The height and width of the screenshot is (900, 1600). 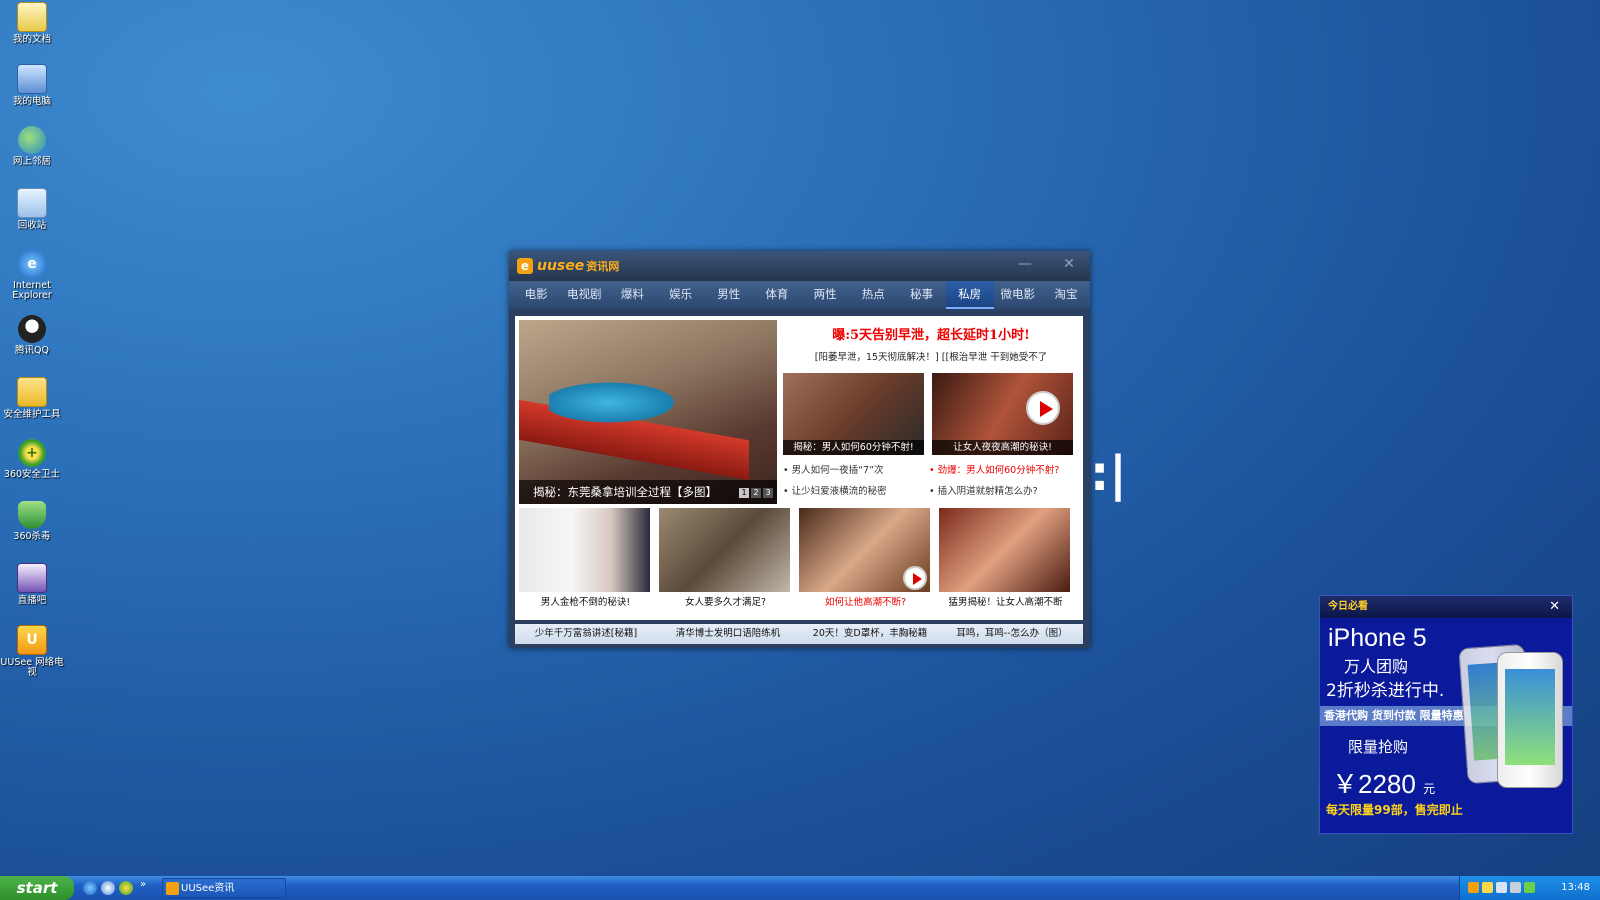 I want to click on 360-safe-icon, so click(x=126, y=888).